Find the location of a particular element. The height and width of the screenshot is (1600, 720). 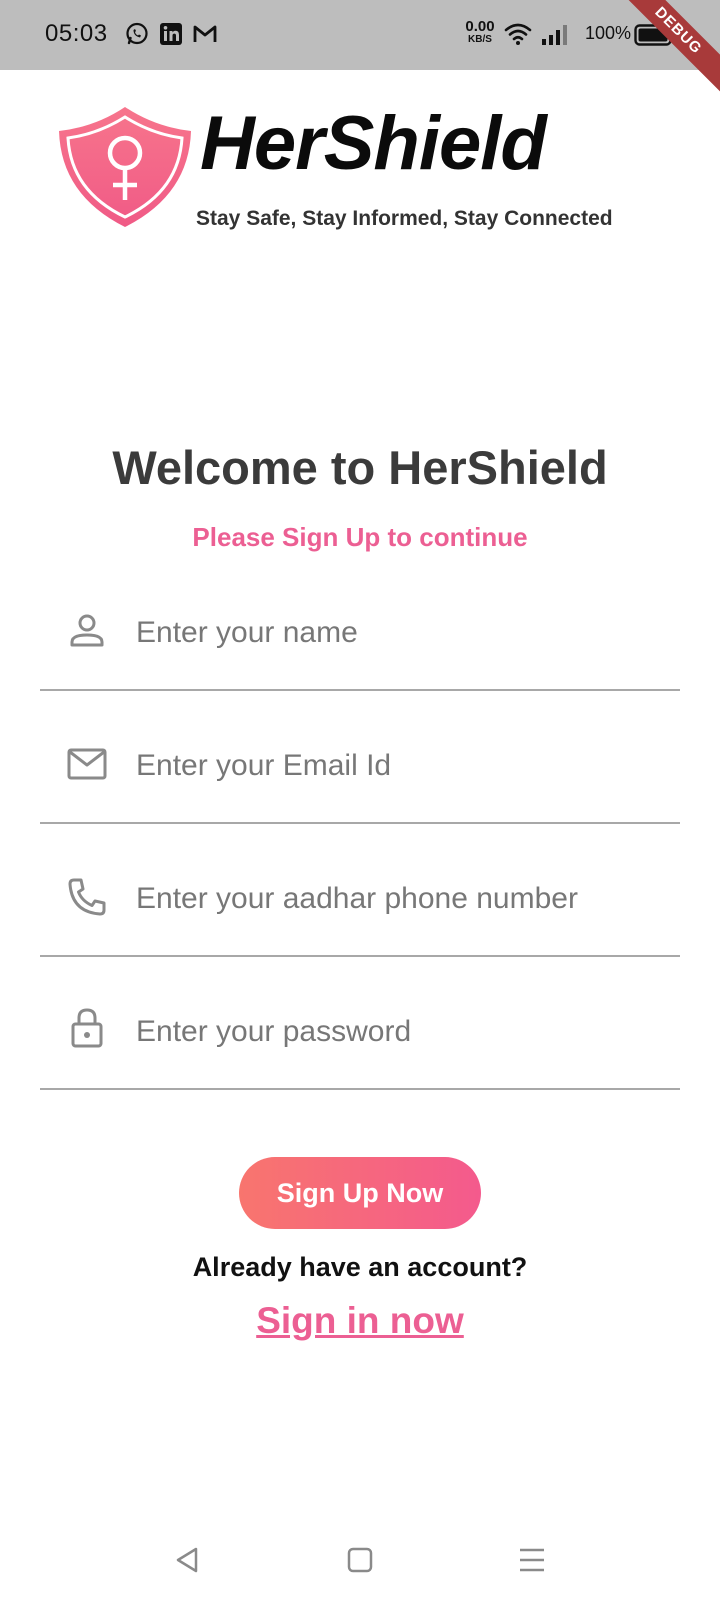

name-field is located at coordinates (360, 623).